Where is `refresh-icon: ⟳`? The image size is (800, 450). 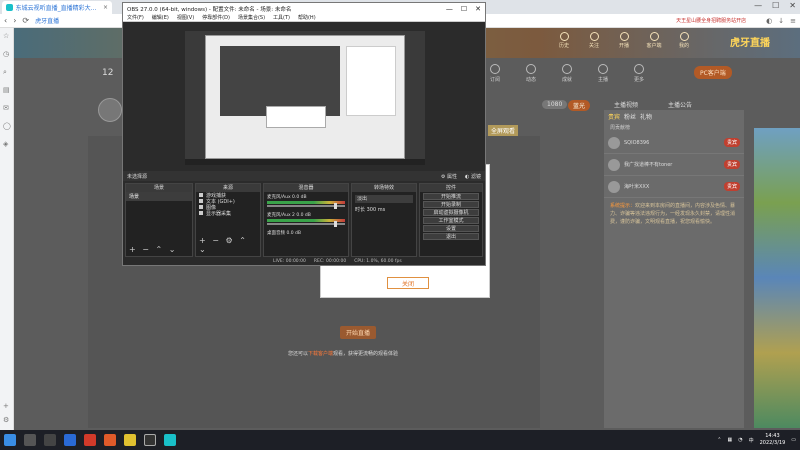 refresh-icon: ⟳ is located at coordinates (25, 20).